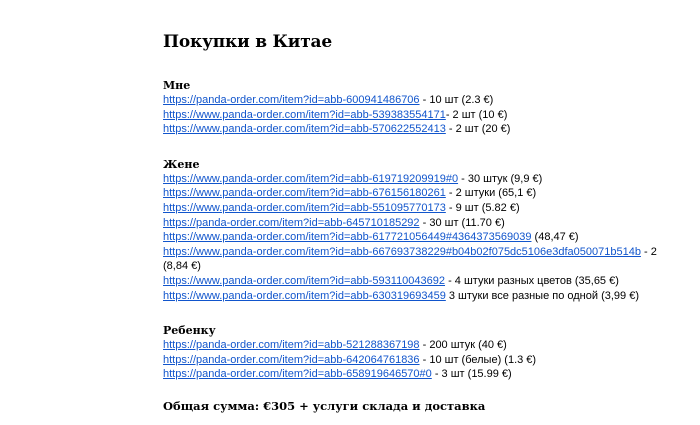 This screenshot has height=425, width=700. I want to click on section-heading: Ребенку, so click(189, 331).